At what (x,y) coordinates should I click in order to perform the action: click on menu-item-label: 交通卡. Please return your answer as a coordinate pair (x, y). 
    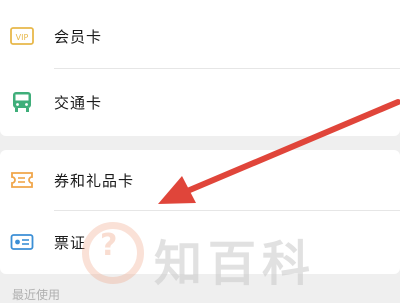
    Looking at the image, I should click on (78, 102).